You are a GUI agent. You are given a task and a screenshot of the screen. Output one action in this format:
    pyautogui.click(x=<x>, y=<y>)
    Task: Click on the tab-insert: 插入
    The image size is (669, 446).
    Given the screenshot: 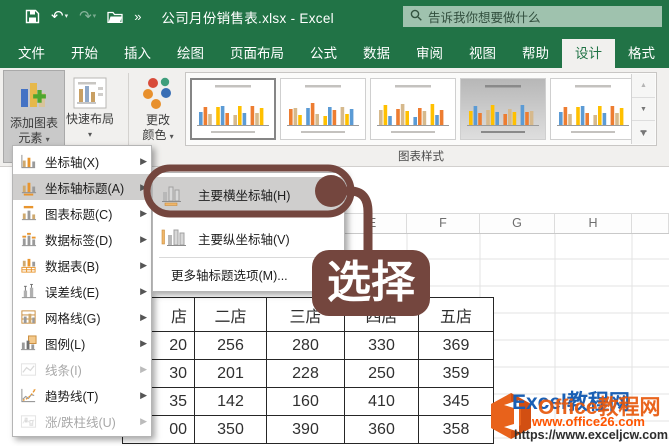 What is the action you would take?
    pyautogui.click(x=137, y=53)
    